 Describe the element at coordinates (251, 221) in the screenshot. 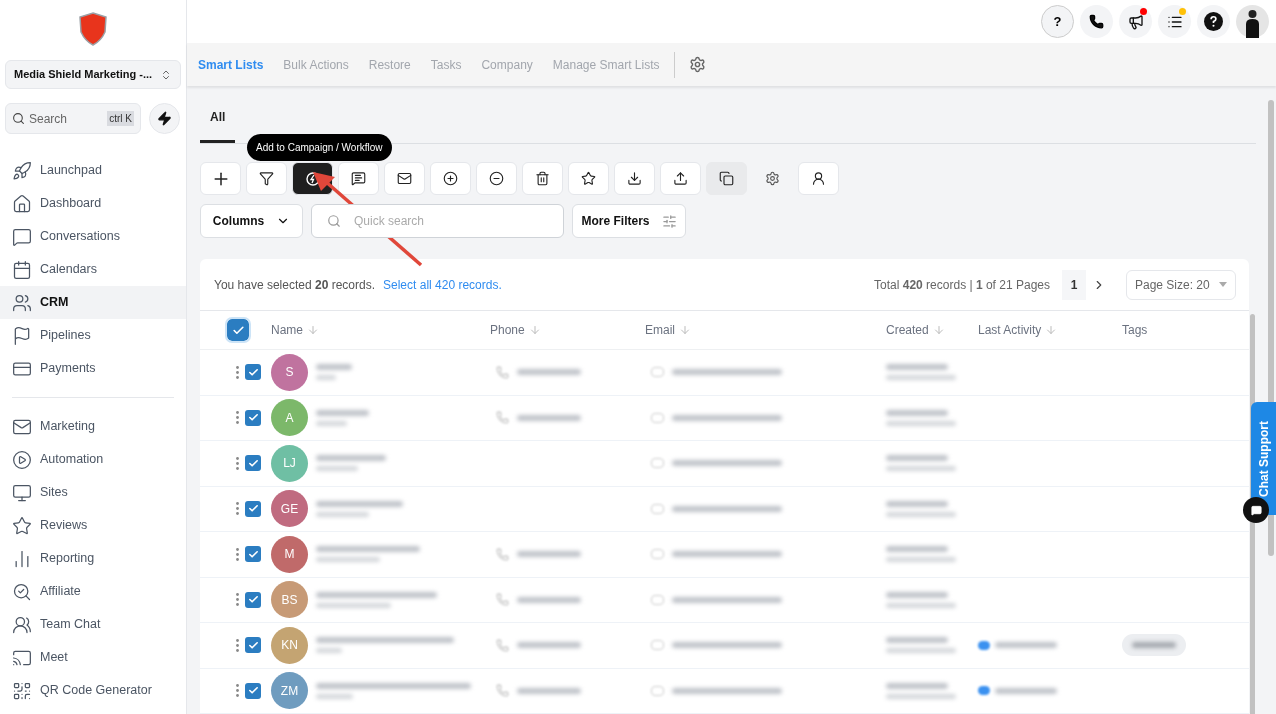

I see `columns-button: Columns` at that location.